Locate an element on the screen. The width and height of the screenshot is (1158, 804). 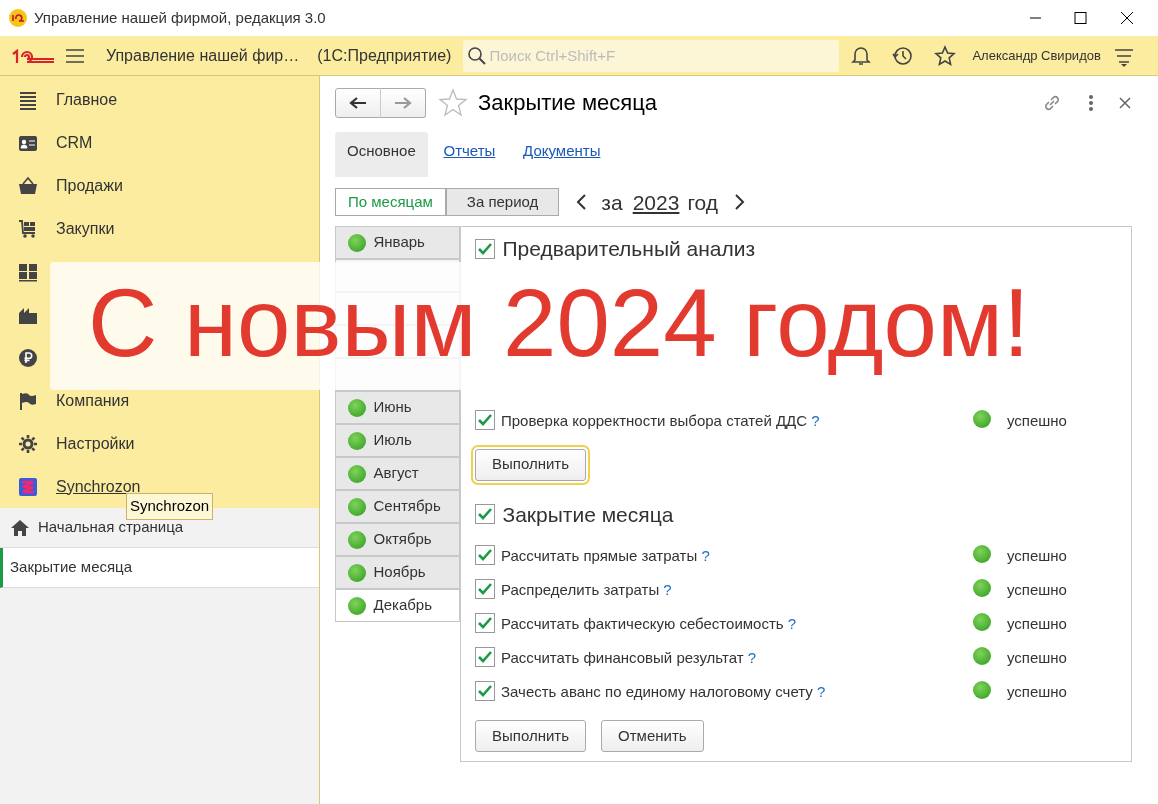
tab: Документы is located at coordinates (562, 154).